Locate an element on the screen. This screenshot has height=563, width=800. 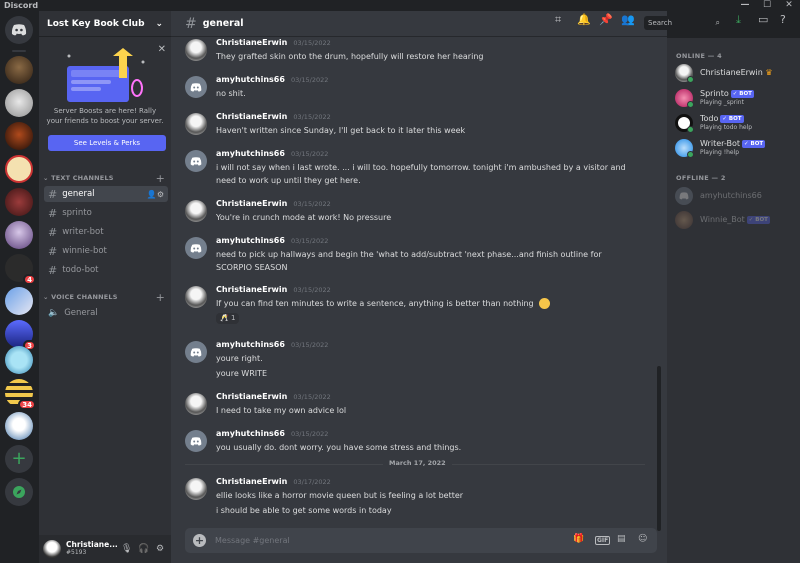
member-item: Winnie_Bot ✓ BOT is located at coordinates (735, 220).